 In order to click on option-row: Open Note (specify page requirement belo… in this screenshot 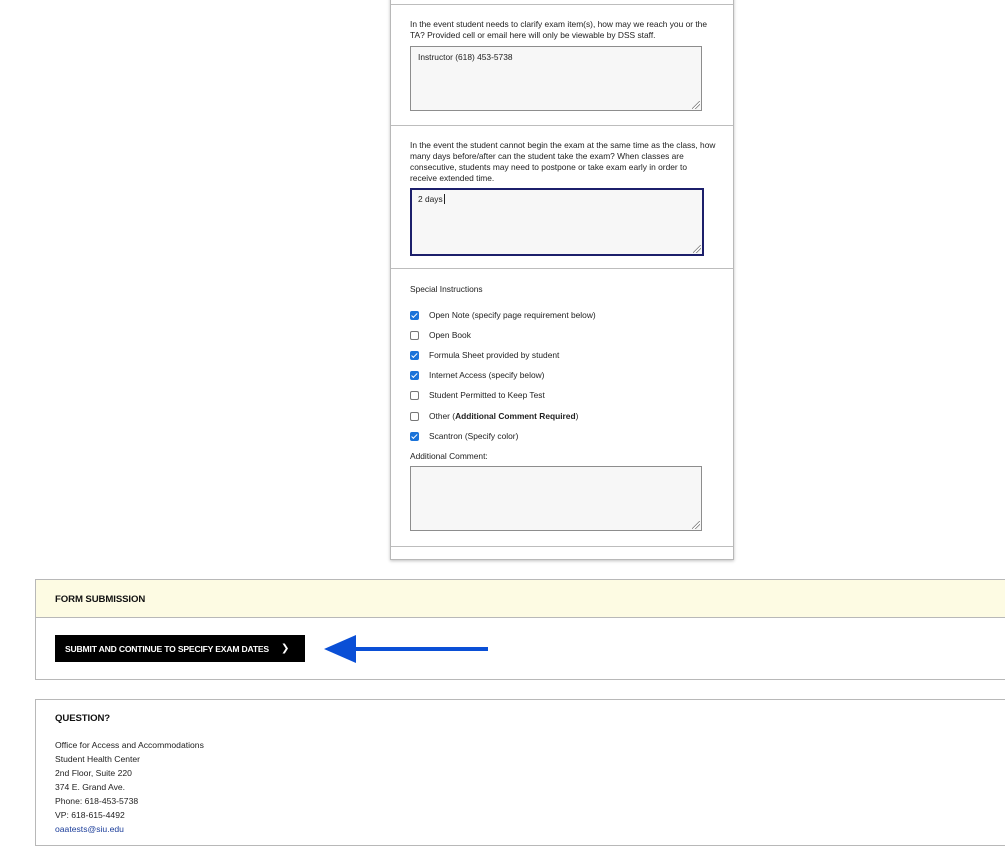, I will do `click(503, 315)`.